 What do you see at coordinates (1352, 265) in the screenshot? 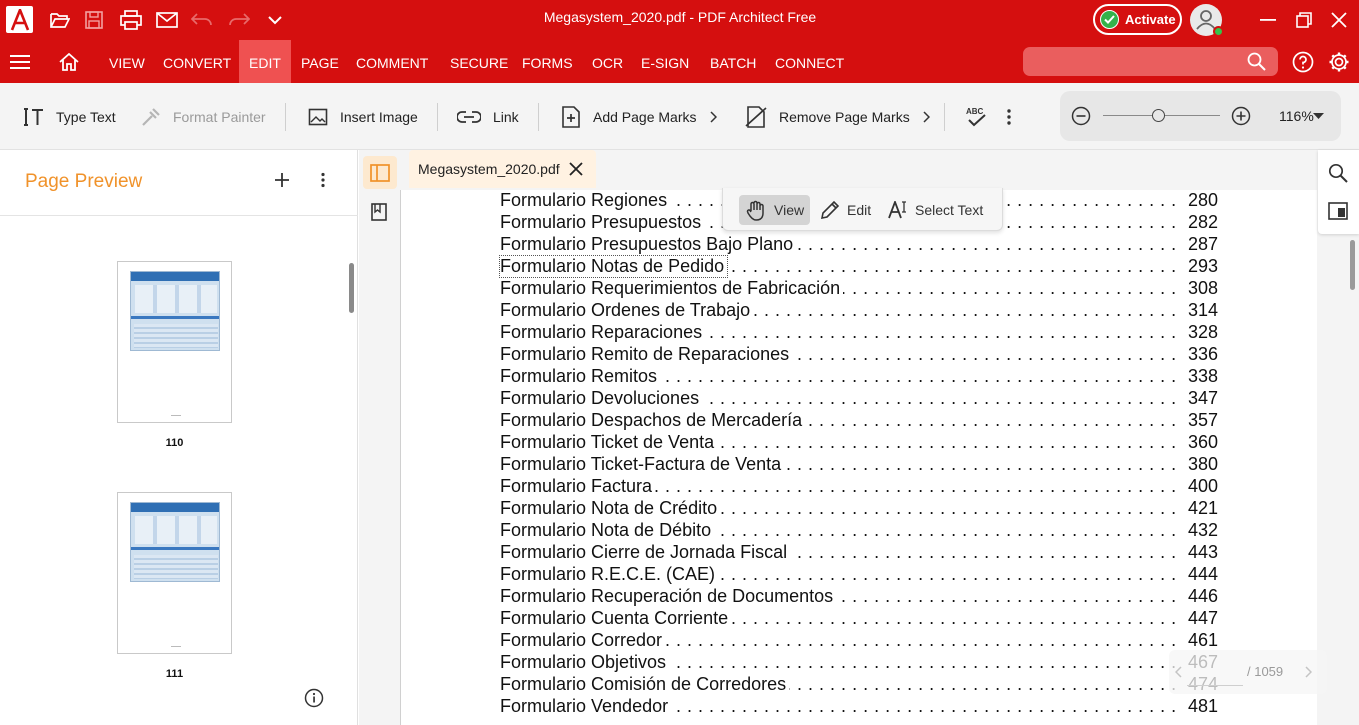
I see `document-scrollbar` at bounding box center [1352, 265].